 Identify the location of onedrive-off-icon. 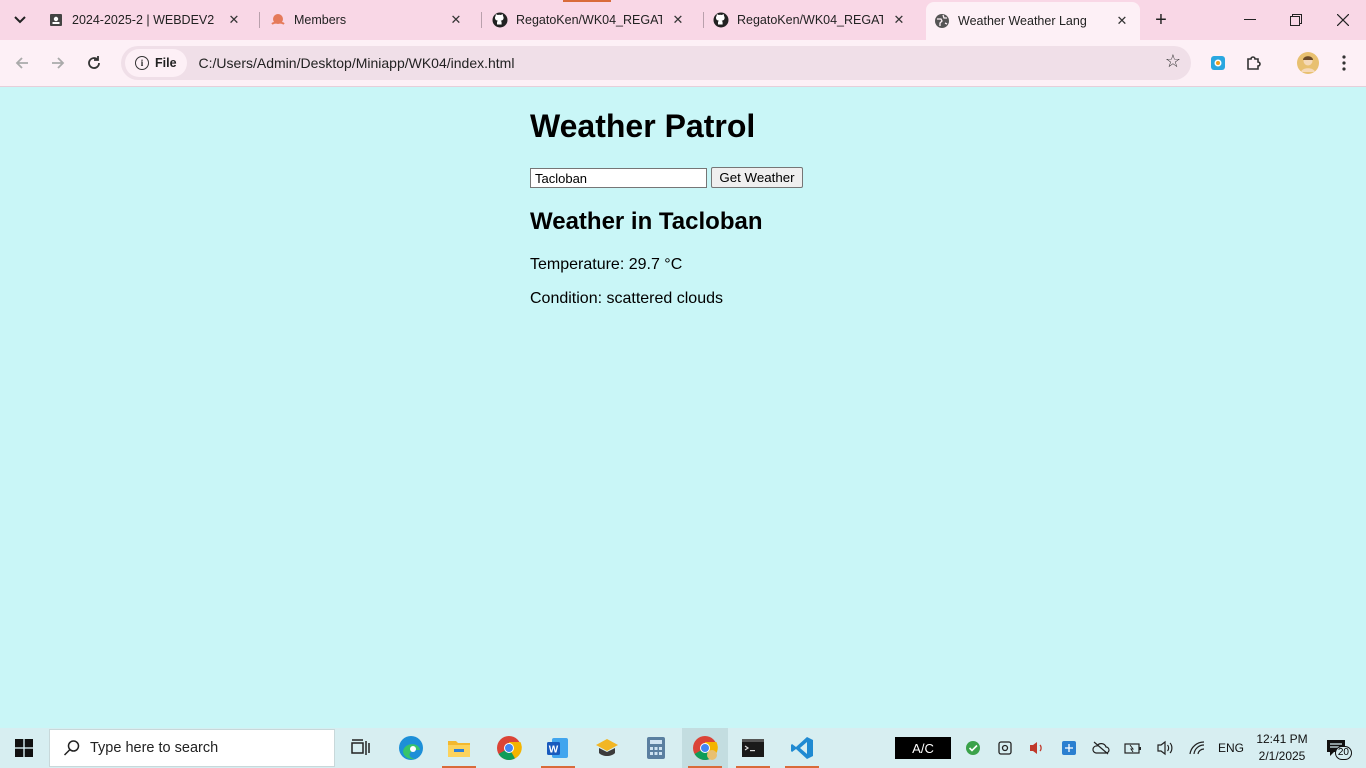
(1101, 748).